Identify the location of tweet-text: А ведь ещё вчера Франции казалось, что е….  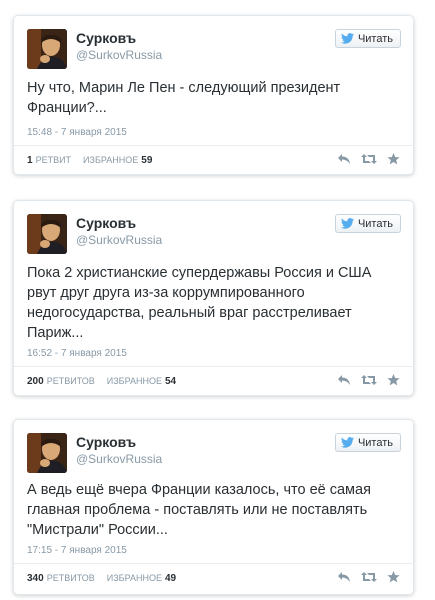
(199, 510).